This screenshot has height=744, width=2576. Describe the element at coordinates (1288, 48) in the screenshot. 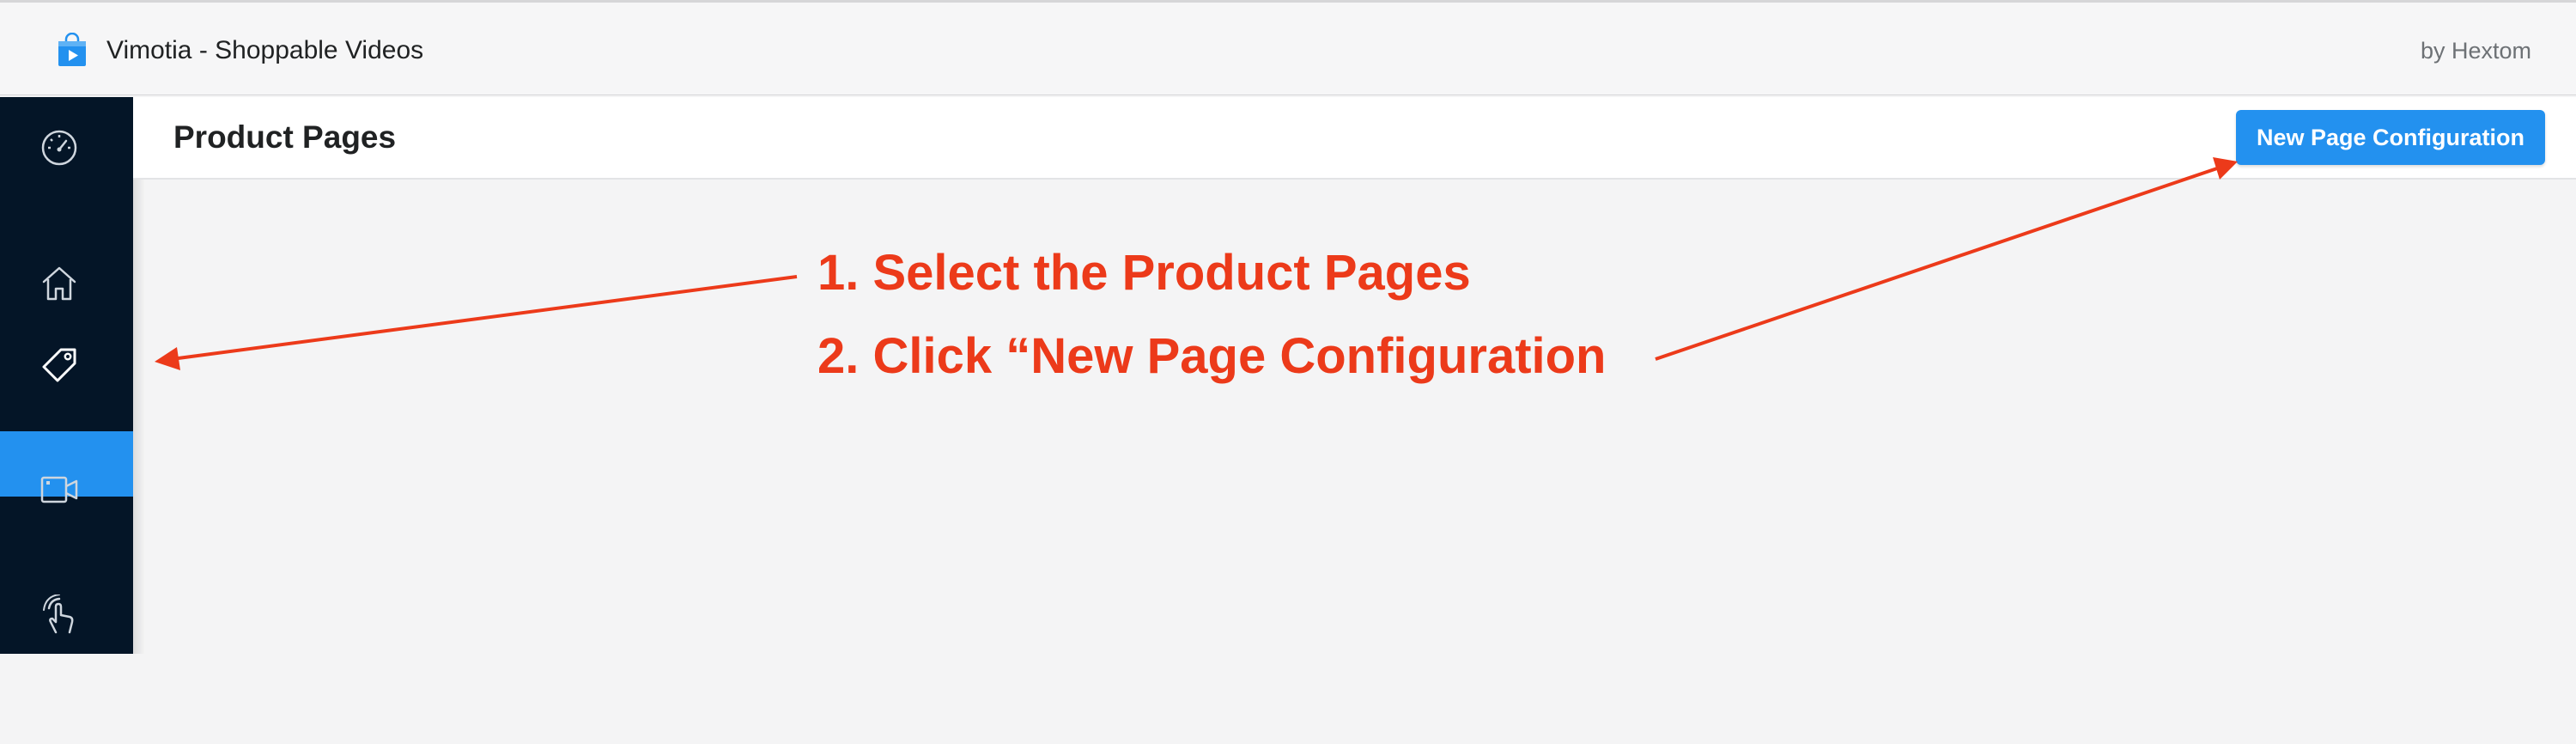

I see `app-top-bar: Vimotia - Shoppable Videos by Hextom` at that location.